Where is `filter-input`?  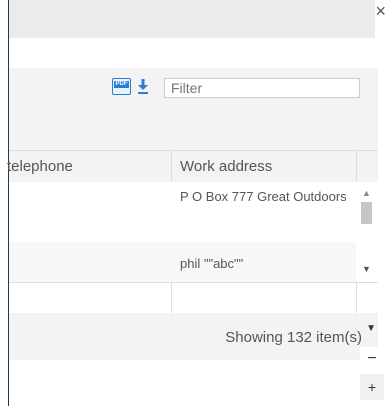
filter-input is located at coordinates (262, 88).